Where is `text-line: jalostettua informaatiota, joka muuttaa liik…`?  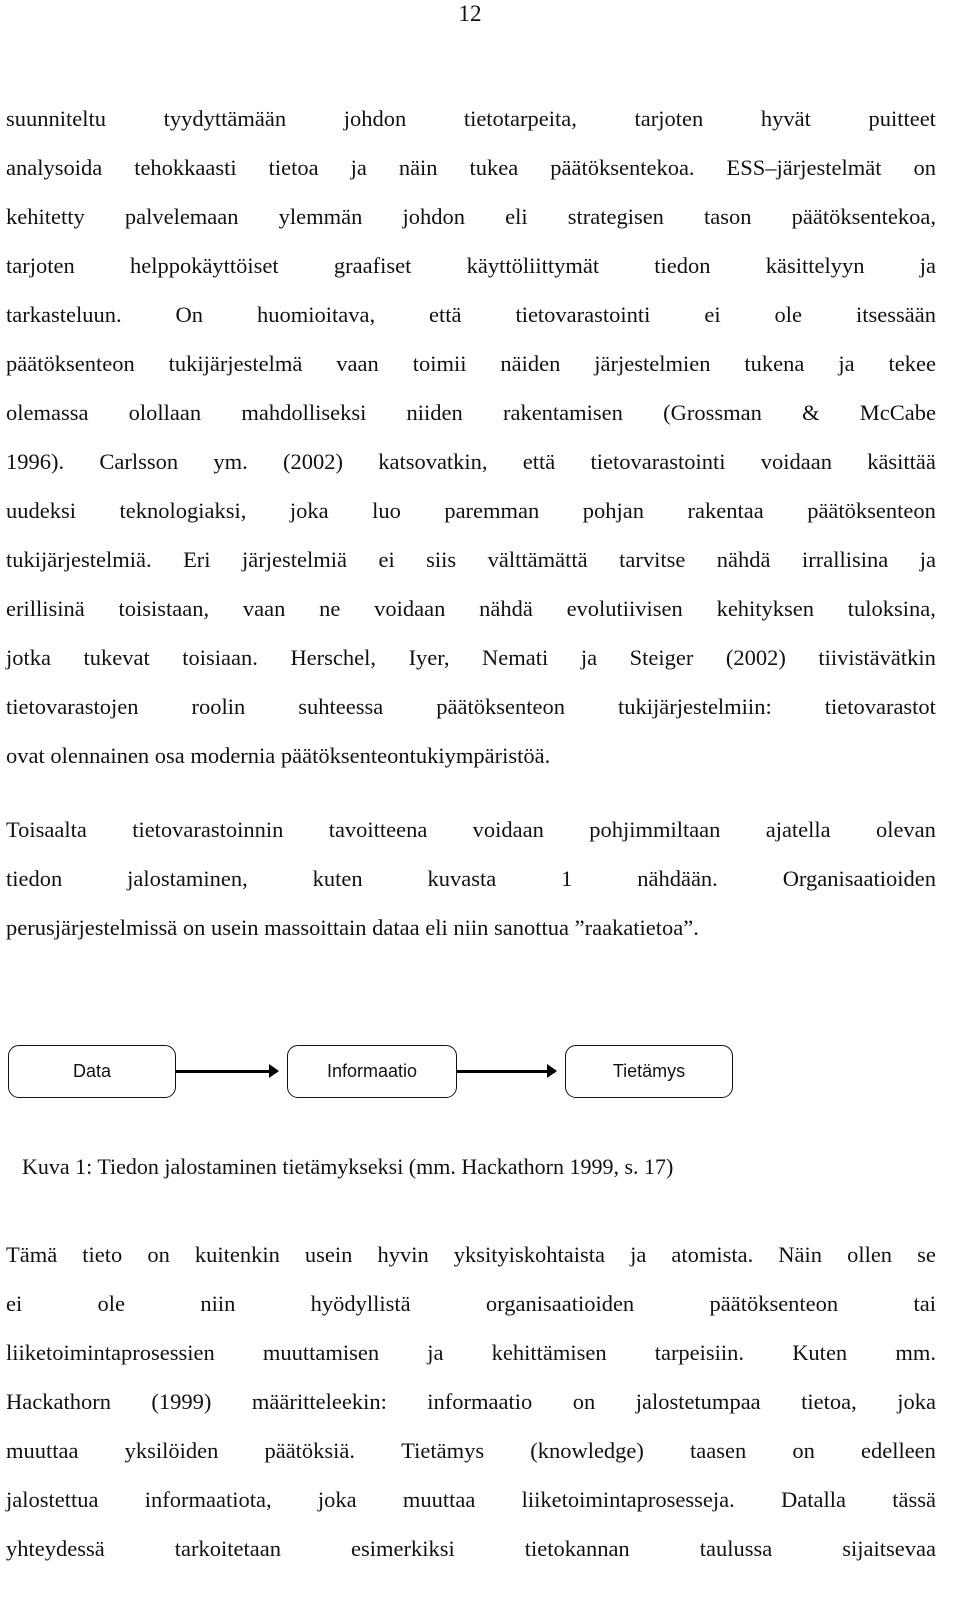
text-line: jalostettua informaatiota, joka muuttaa liik… is located at coordinates (471, 1499).